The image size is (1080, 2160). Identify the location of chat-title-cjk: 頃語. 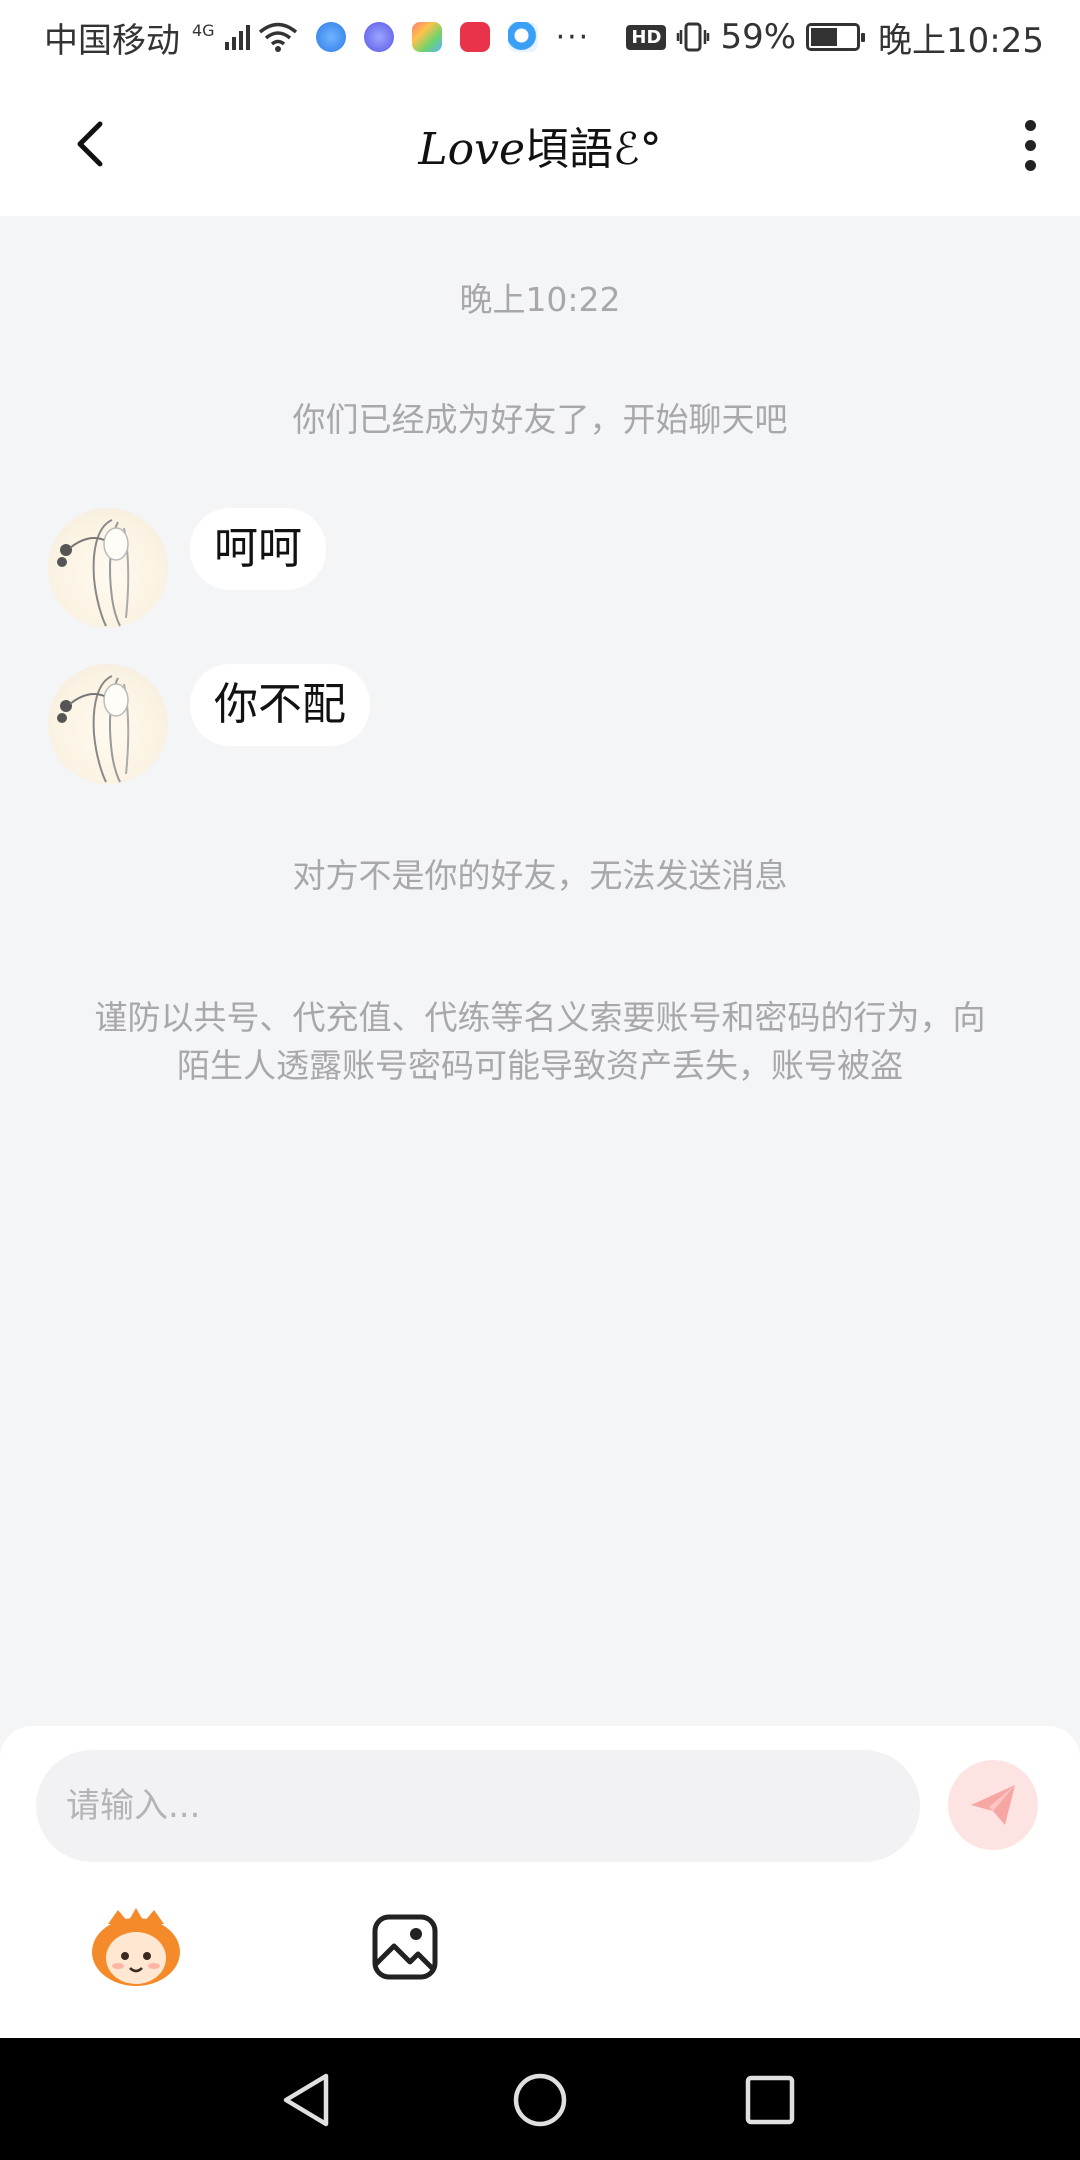
(568, 149).